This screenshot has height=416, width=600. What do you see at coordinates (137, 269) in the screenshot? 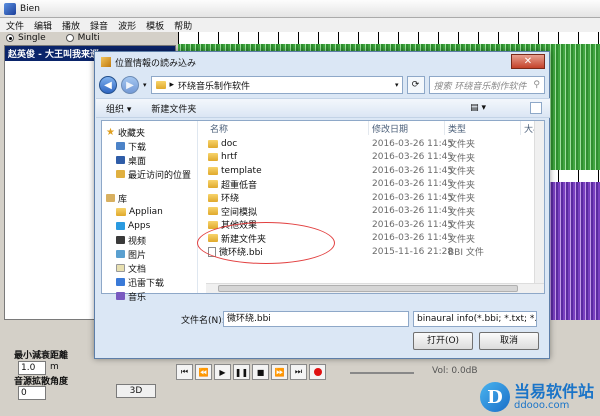
I see `nav-documents-label: 文档` at bounding box center [137, 269].